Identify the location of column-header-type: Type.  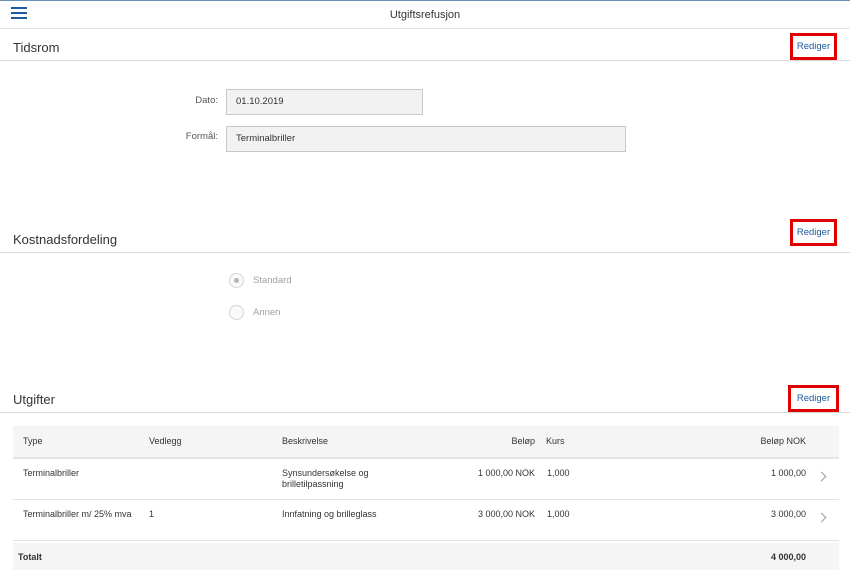
(33, 441).